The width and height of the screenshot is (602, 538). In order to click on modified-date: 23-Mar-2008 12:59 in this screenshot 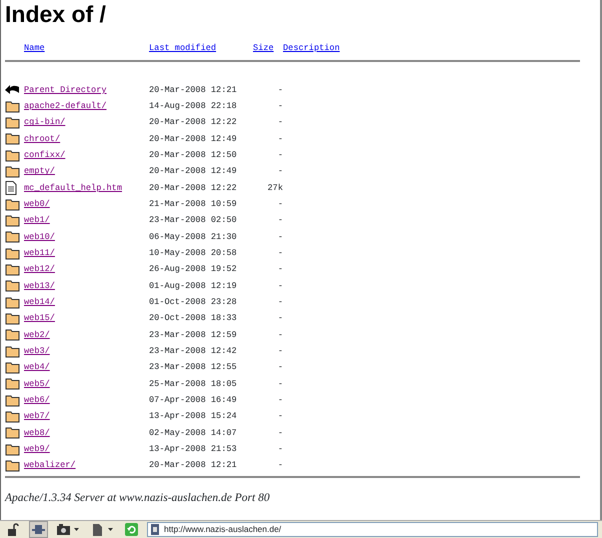, I will do `click(193, 335)`.